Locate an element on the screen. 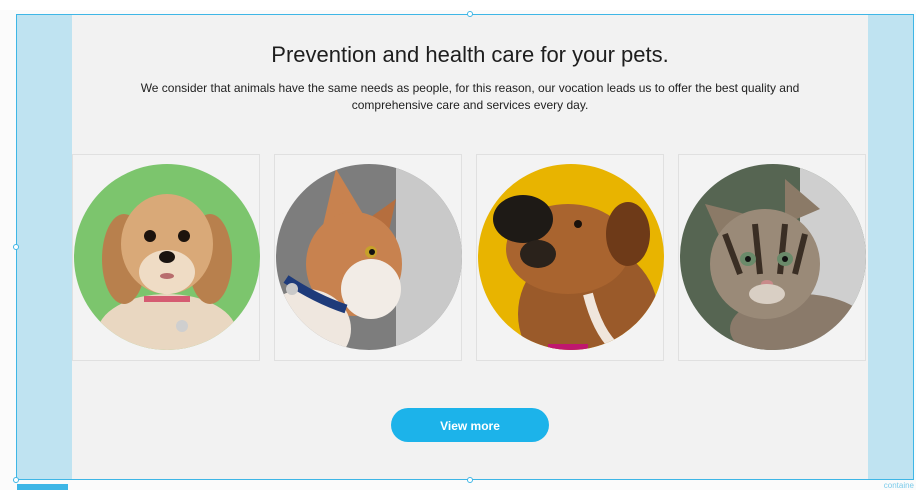 The width and height of the screenshot is (916, 490). container-label: containe is located at coordinates (898, 485).